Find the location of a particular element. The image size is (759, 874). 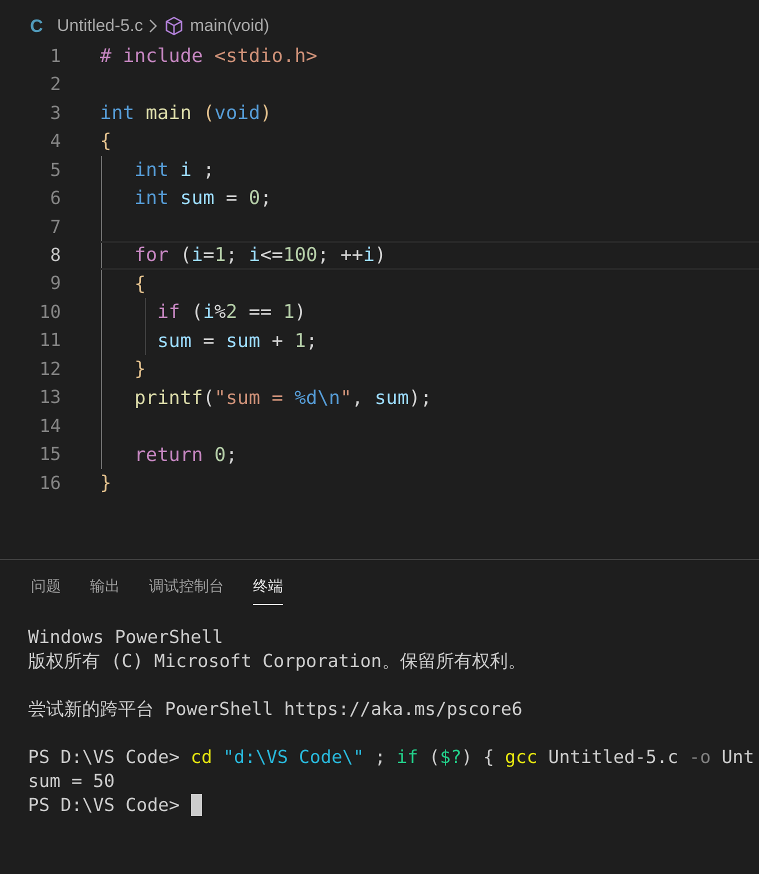

line-number: 5 is located at coordinates (55, 170).